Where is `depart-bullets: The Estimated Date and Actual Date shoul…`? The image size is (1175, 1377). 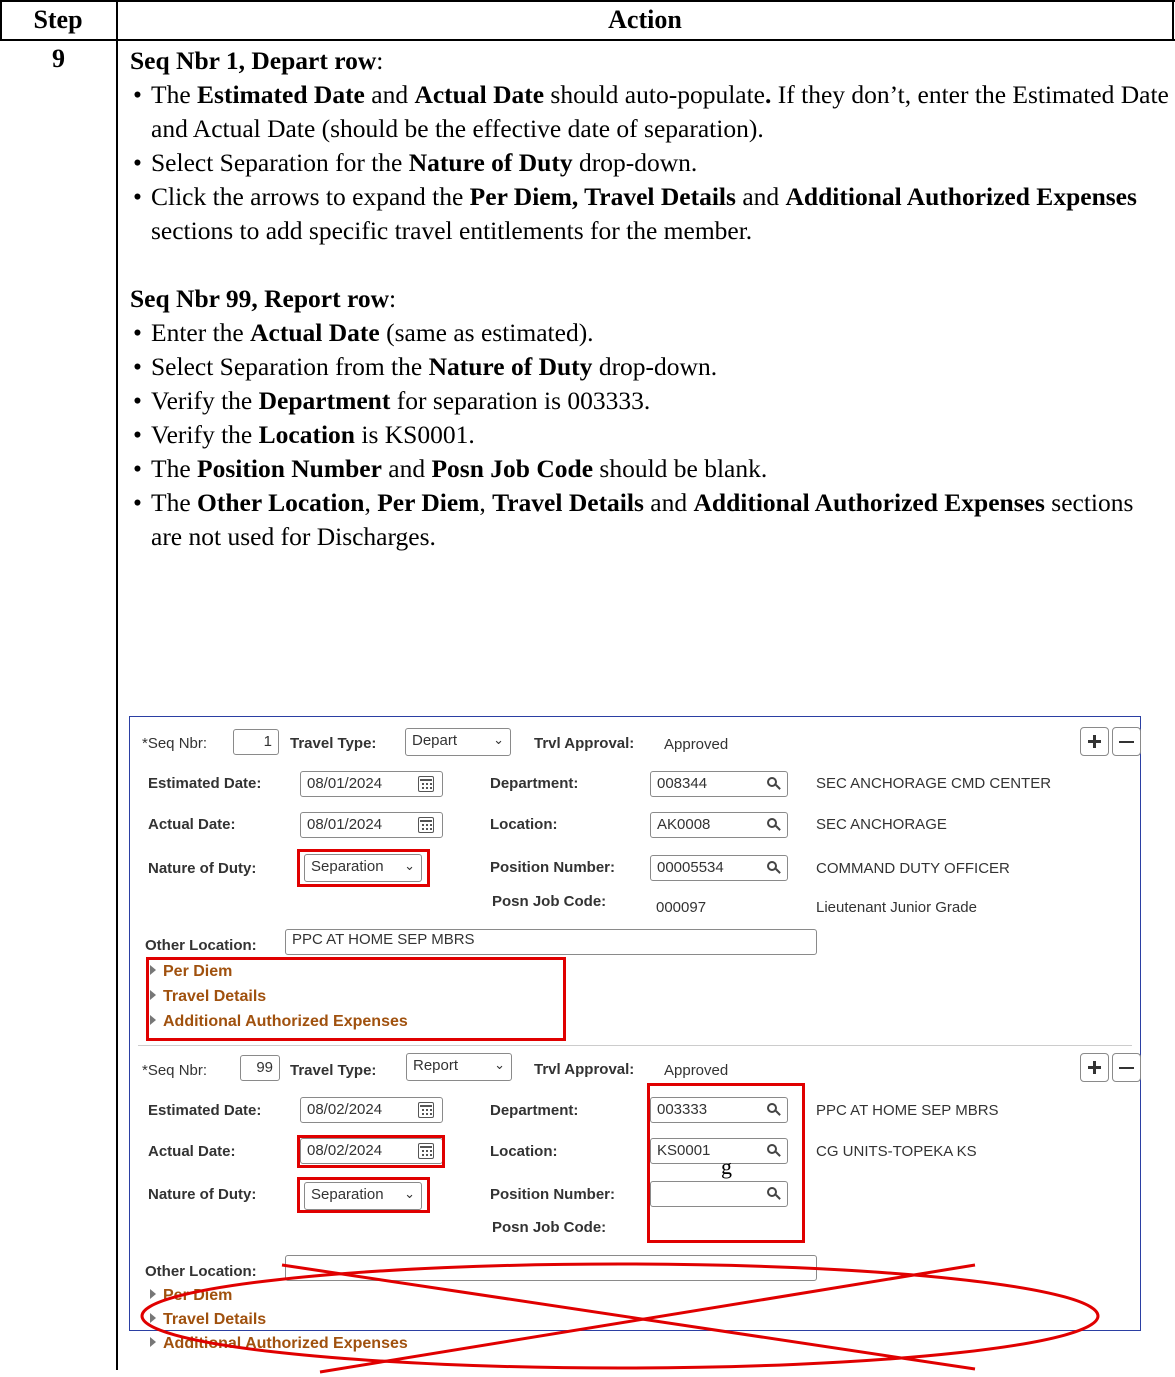
depart-bullets: The Estimated Date and Actual Date shoul… is located at coordinates (650, 163).